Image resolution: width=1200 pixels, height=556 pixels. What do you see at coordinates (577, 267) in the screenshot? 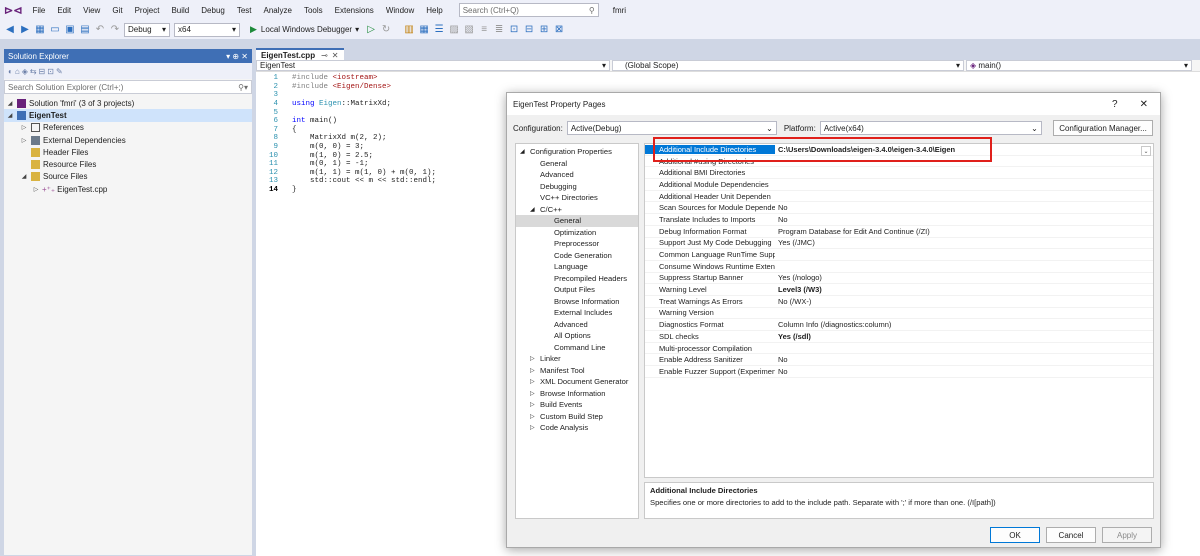
I see `category-item: Language` at bounding box center [577, 267].